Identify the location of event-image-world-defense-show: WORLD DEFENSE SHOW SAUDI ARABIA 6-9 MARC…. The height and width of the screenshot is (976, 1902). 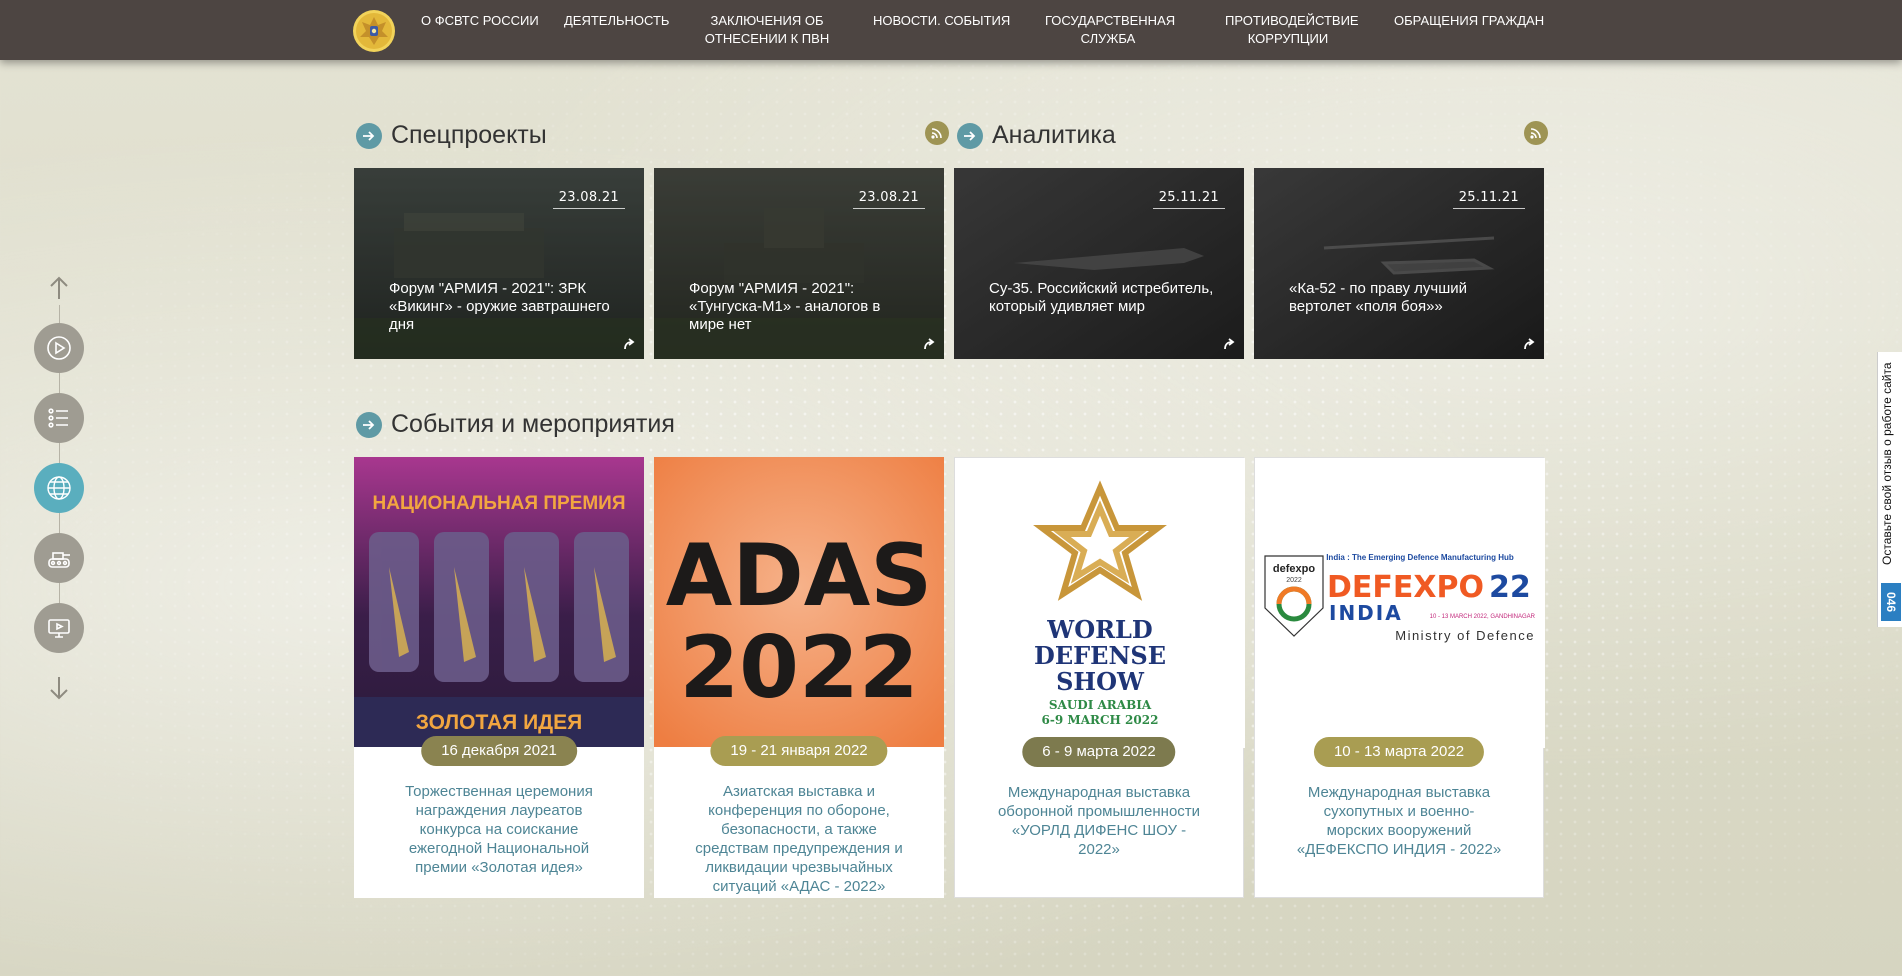
(1100, 603).